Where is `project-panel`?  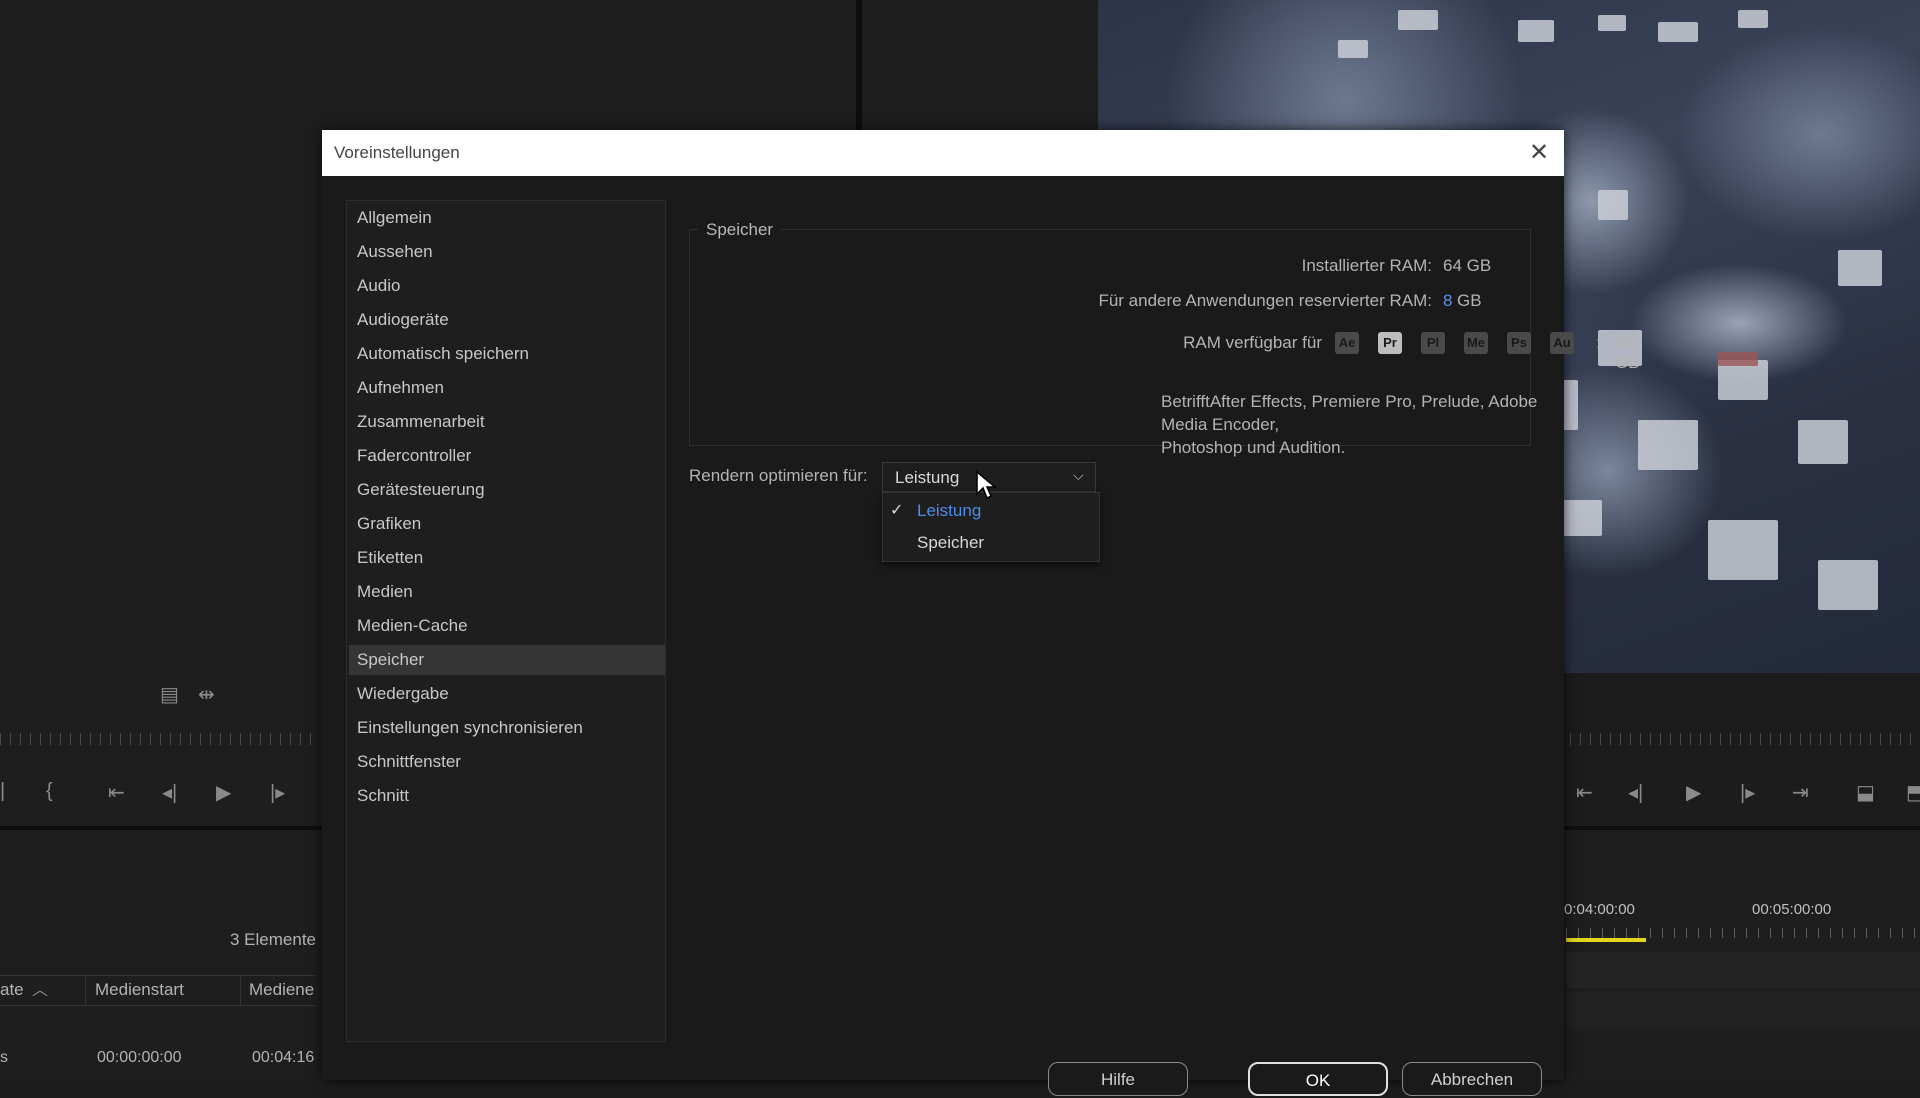
project-panel is located at coordinates (160, 955).